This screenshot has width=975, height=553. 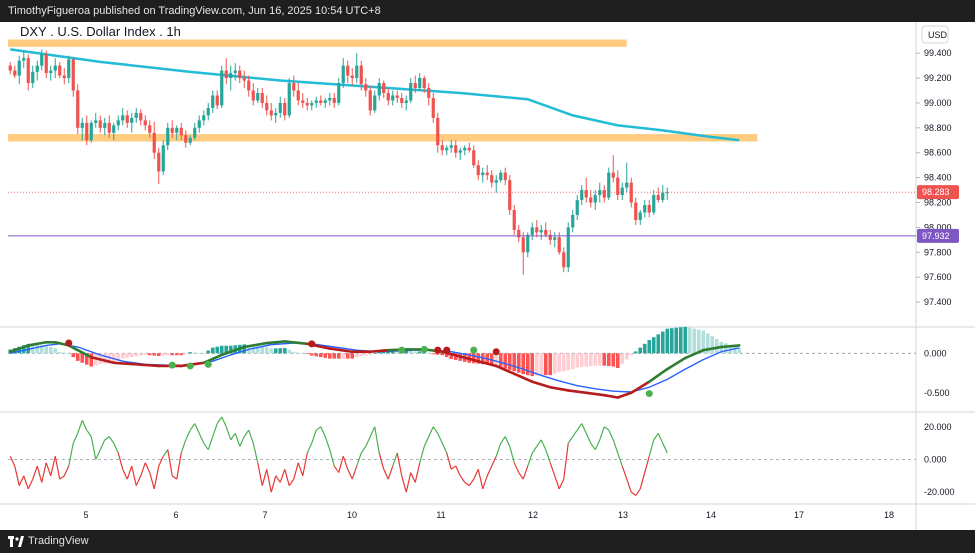 What do you see at coordinates (383, 138) in the screenshot?
I see `resistance-zone` at bounding box center [383, 138].